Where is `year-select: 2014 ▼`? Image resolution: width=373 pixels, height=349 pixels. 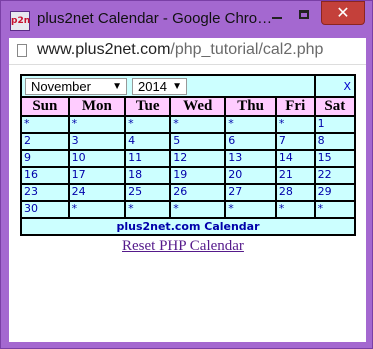 year-select: 2014 ▼ is located at coordinates (159, 86).